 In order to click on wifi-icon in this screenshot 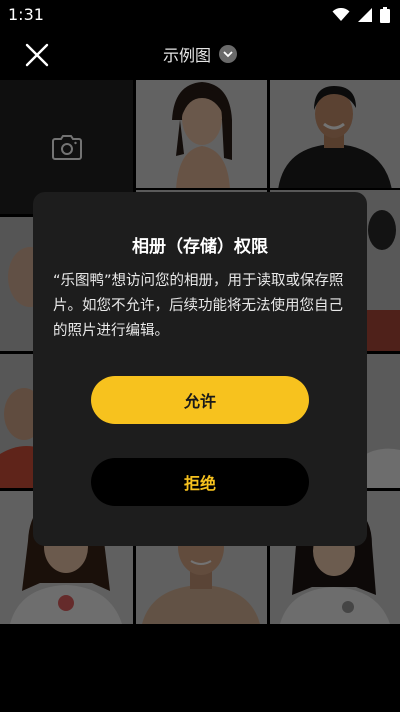, I will do `click(341, 15)`.